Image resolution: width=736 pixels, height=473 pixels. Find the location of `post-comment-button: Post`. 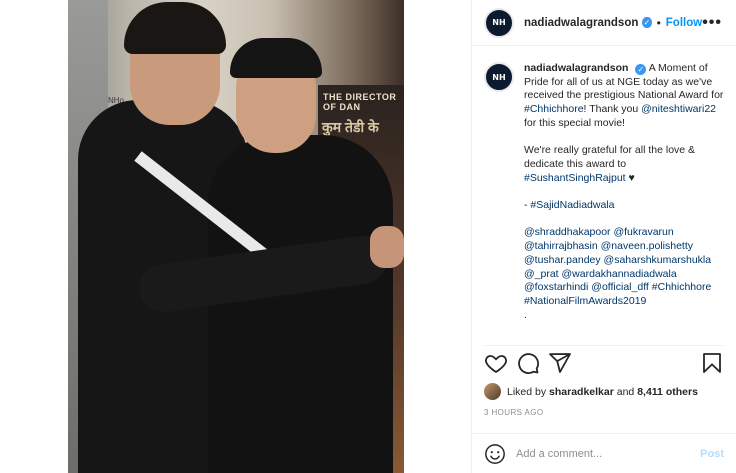

post-comment-button: Post is located at coordinates (712, 454).